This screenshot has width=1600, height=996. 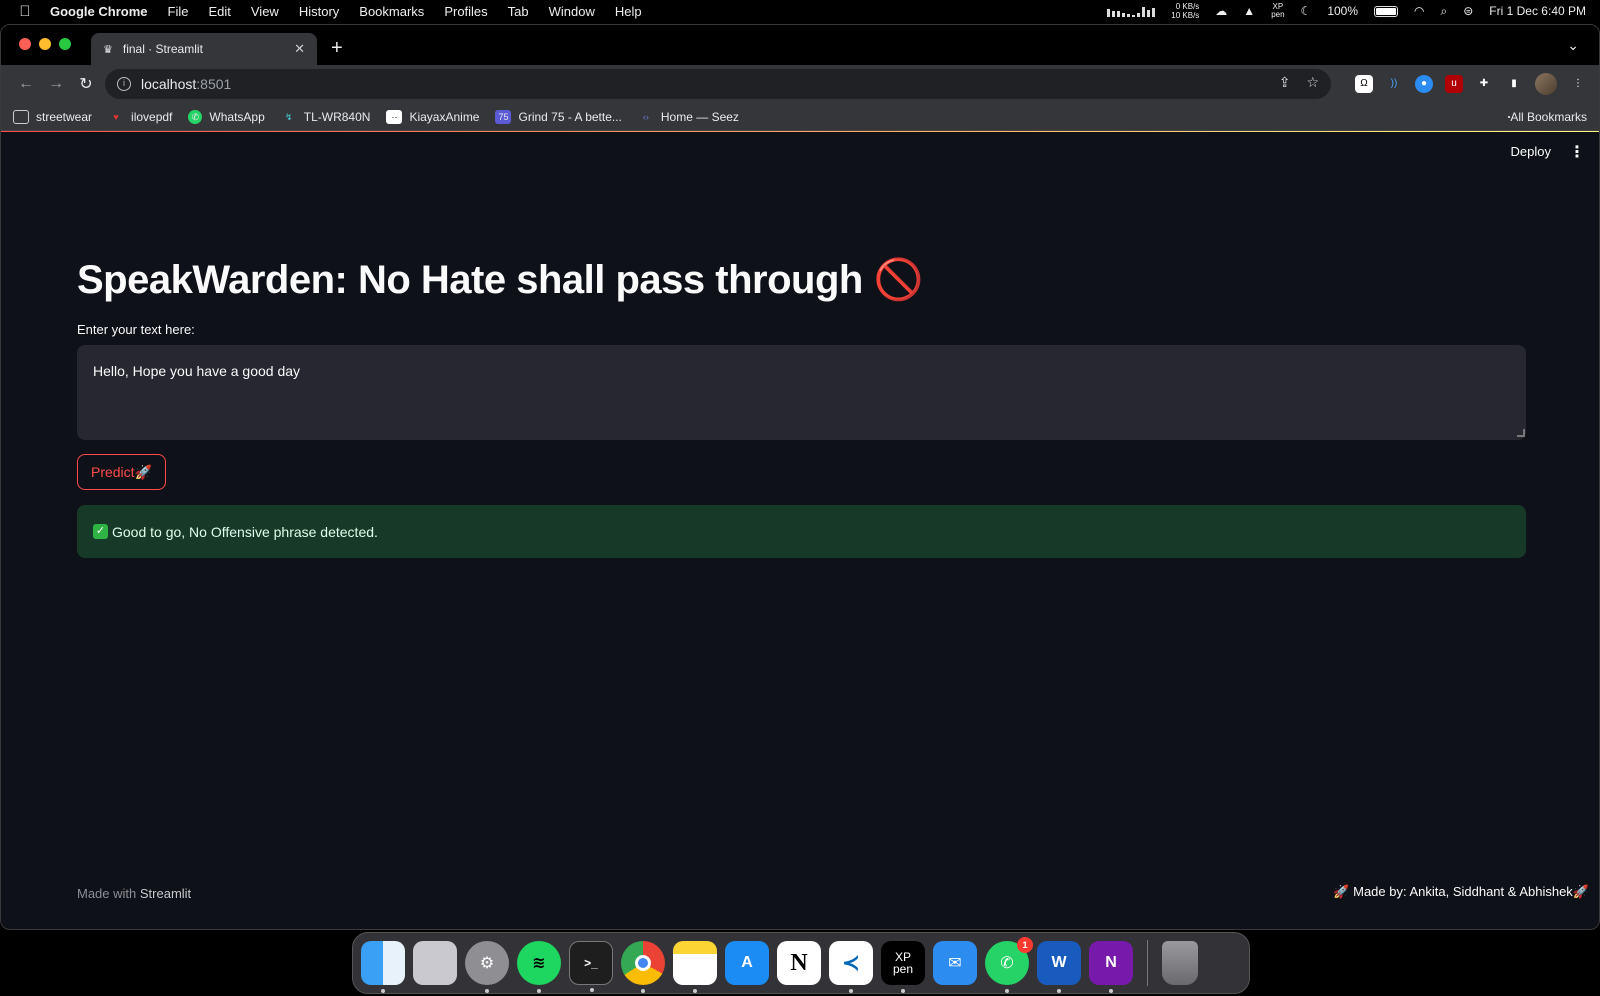 What do you see at coordinates (1277, 11) in the screenshot?
I see `xppen-icon: XP pen` at bounding box center [1277, 11].